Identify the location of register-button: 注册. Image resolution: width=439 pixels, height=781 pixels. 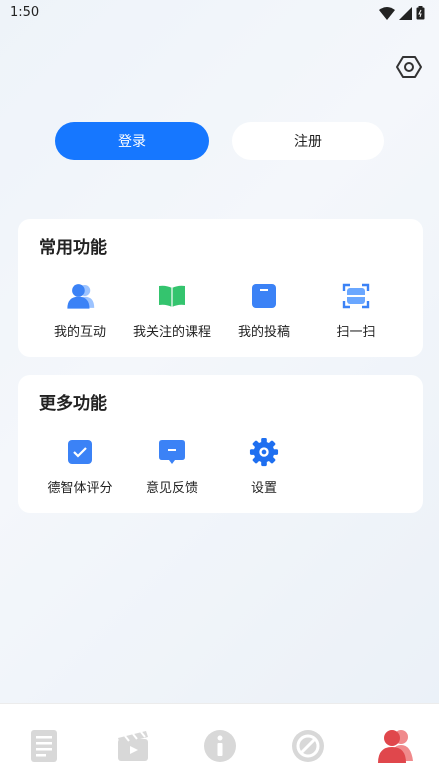
(308, 141).